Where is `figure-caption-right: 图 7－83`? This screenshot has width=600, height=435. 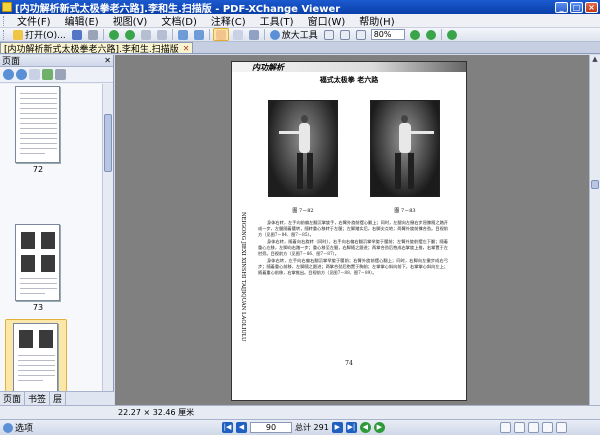
figure-caption-right: 图 7－83 is located at coordinates (405, 211).